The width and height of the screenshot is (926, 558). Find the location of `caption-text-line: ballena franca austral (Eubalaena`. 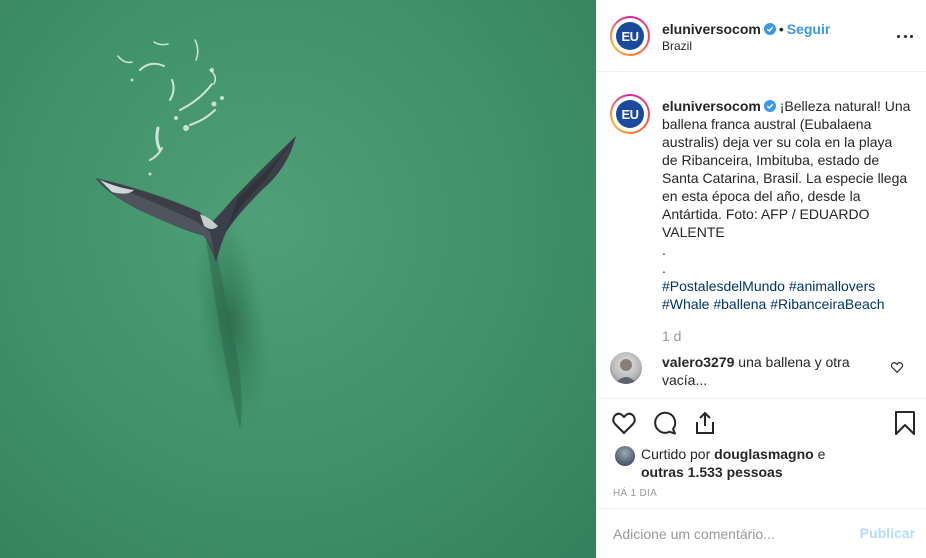

caption-text-line: ballena franca austral (Eubalaena is located at coordinates (767, 124).